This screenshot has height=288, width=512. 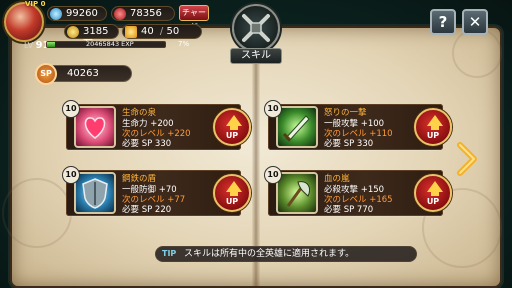 What do you see at coordinates (35, 4) in the screenshot?
I see `vip-badge: VIP 0` at bounding box center [35, 4].